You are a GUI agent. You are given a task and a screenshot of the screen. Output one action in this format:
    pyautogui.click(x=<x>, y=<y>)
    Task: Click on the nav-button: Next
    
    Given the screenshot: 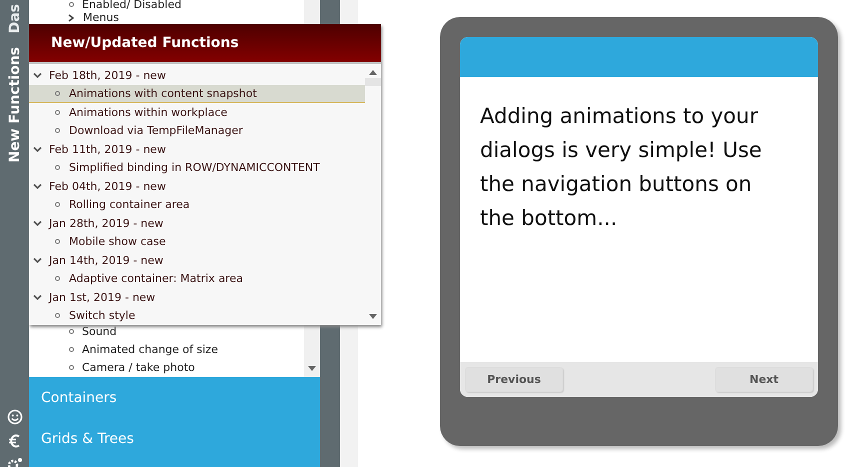 What is the action you would take?
    pyautogui.click(x=764, y=379)
    